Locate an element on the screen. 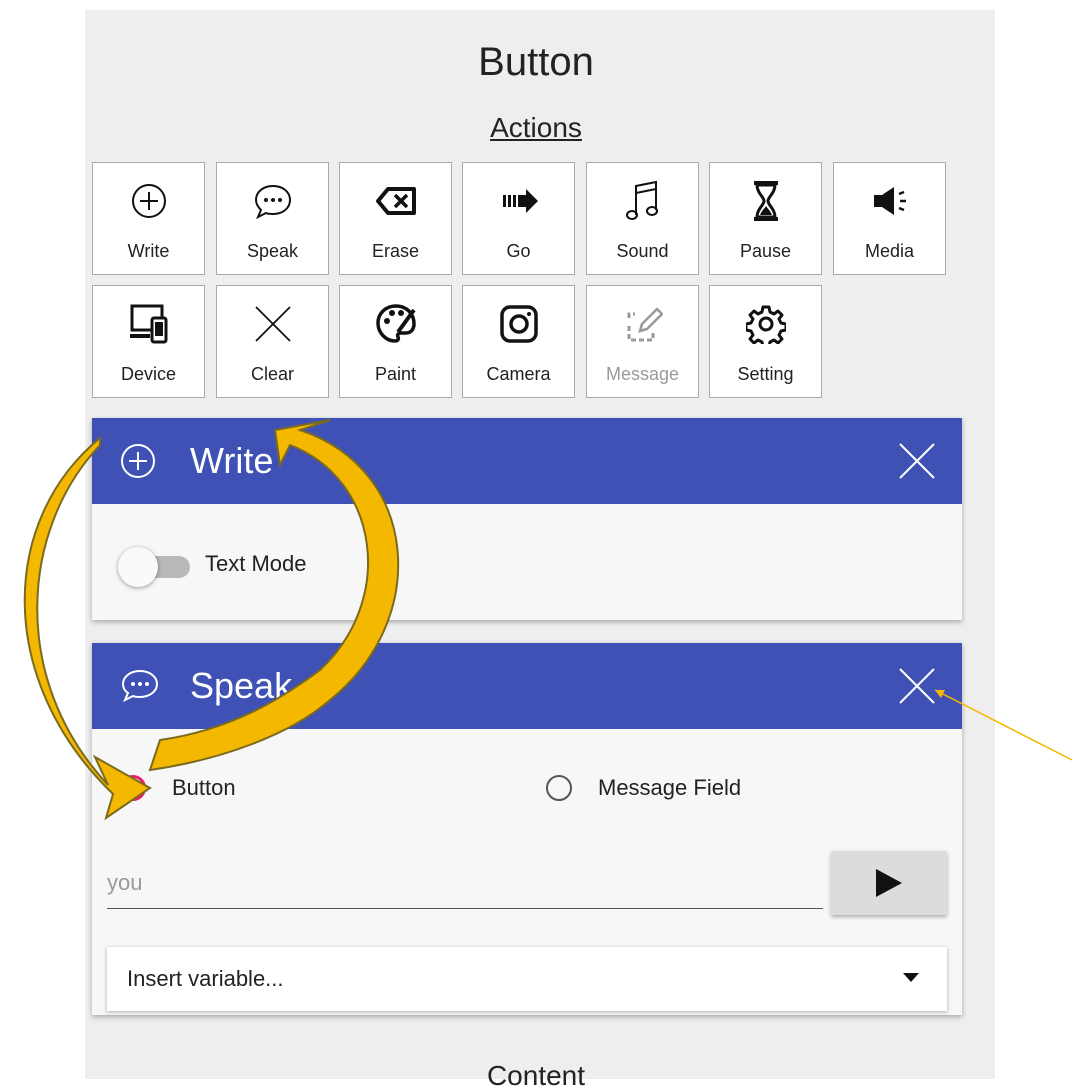  annotation-arrow-left is located at coordinates (87, 628).